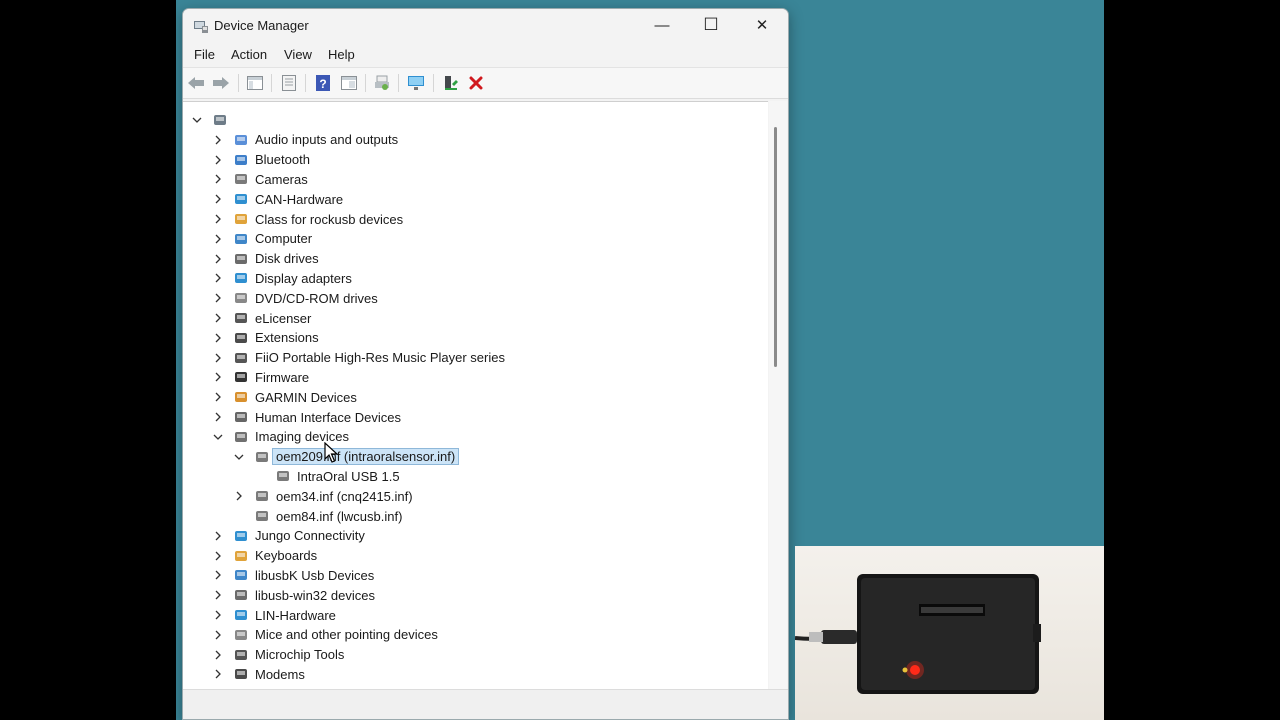 This screenshot has width=1280, height=720. Describe the element at coordinates (283, 318) in the screenshot. I see `tree-item-label: eLicenser` at that location.